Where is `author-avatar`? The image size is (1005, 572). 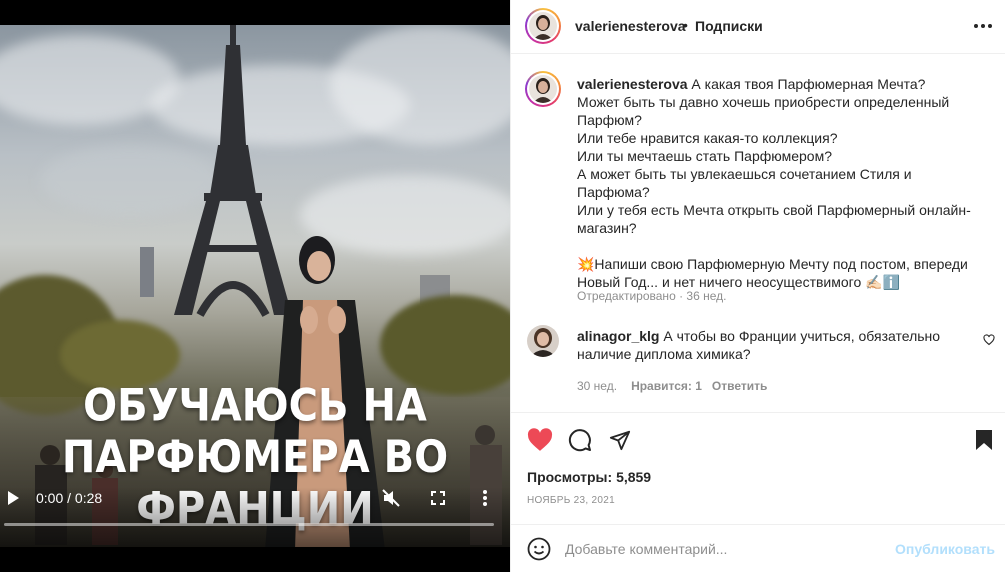
author-avatar is located at coordinates (543, 26).